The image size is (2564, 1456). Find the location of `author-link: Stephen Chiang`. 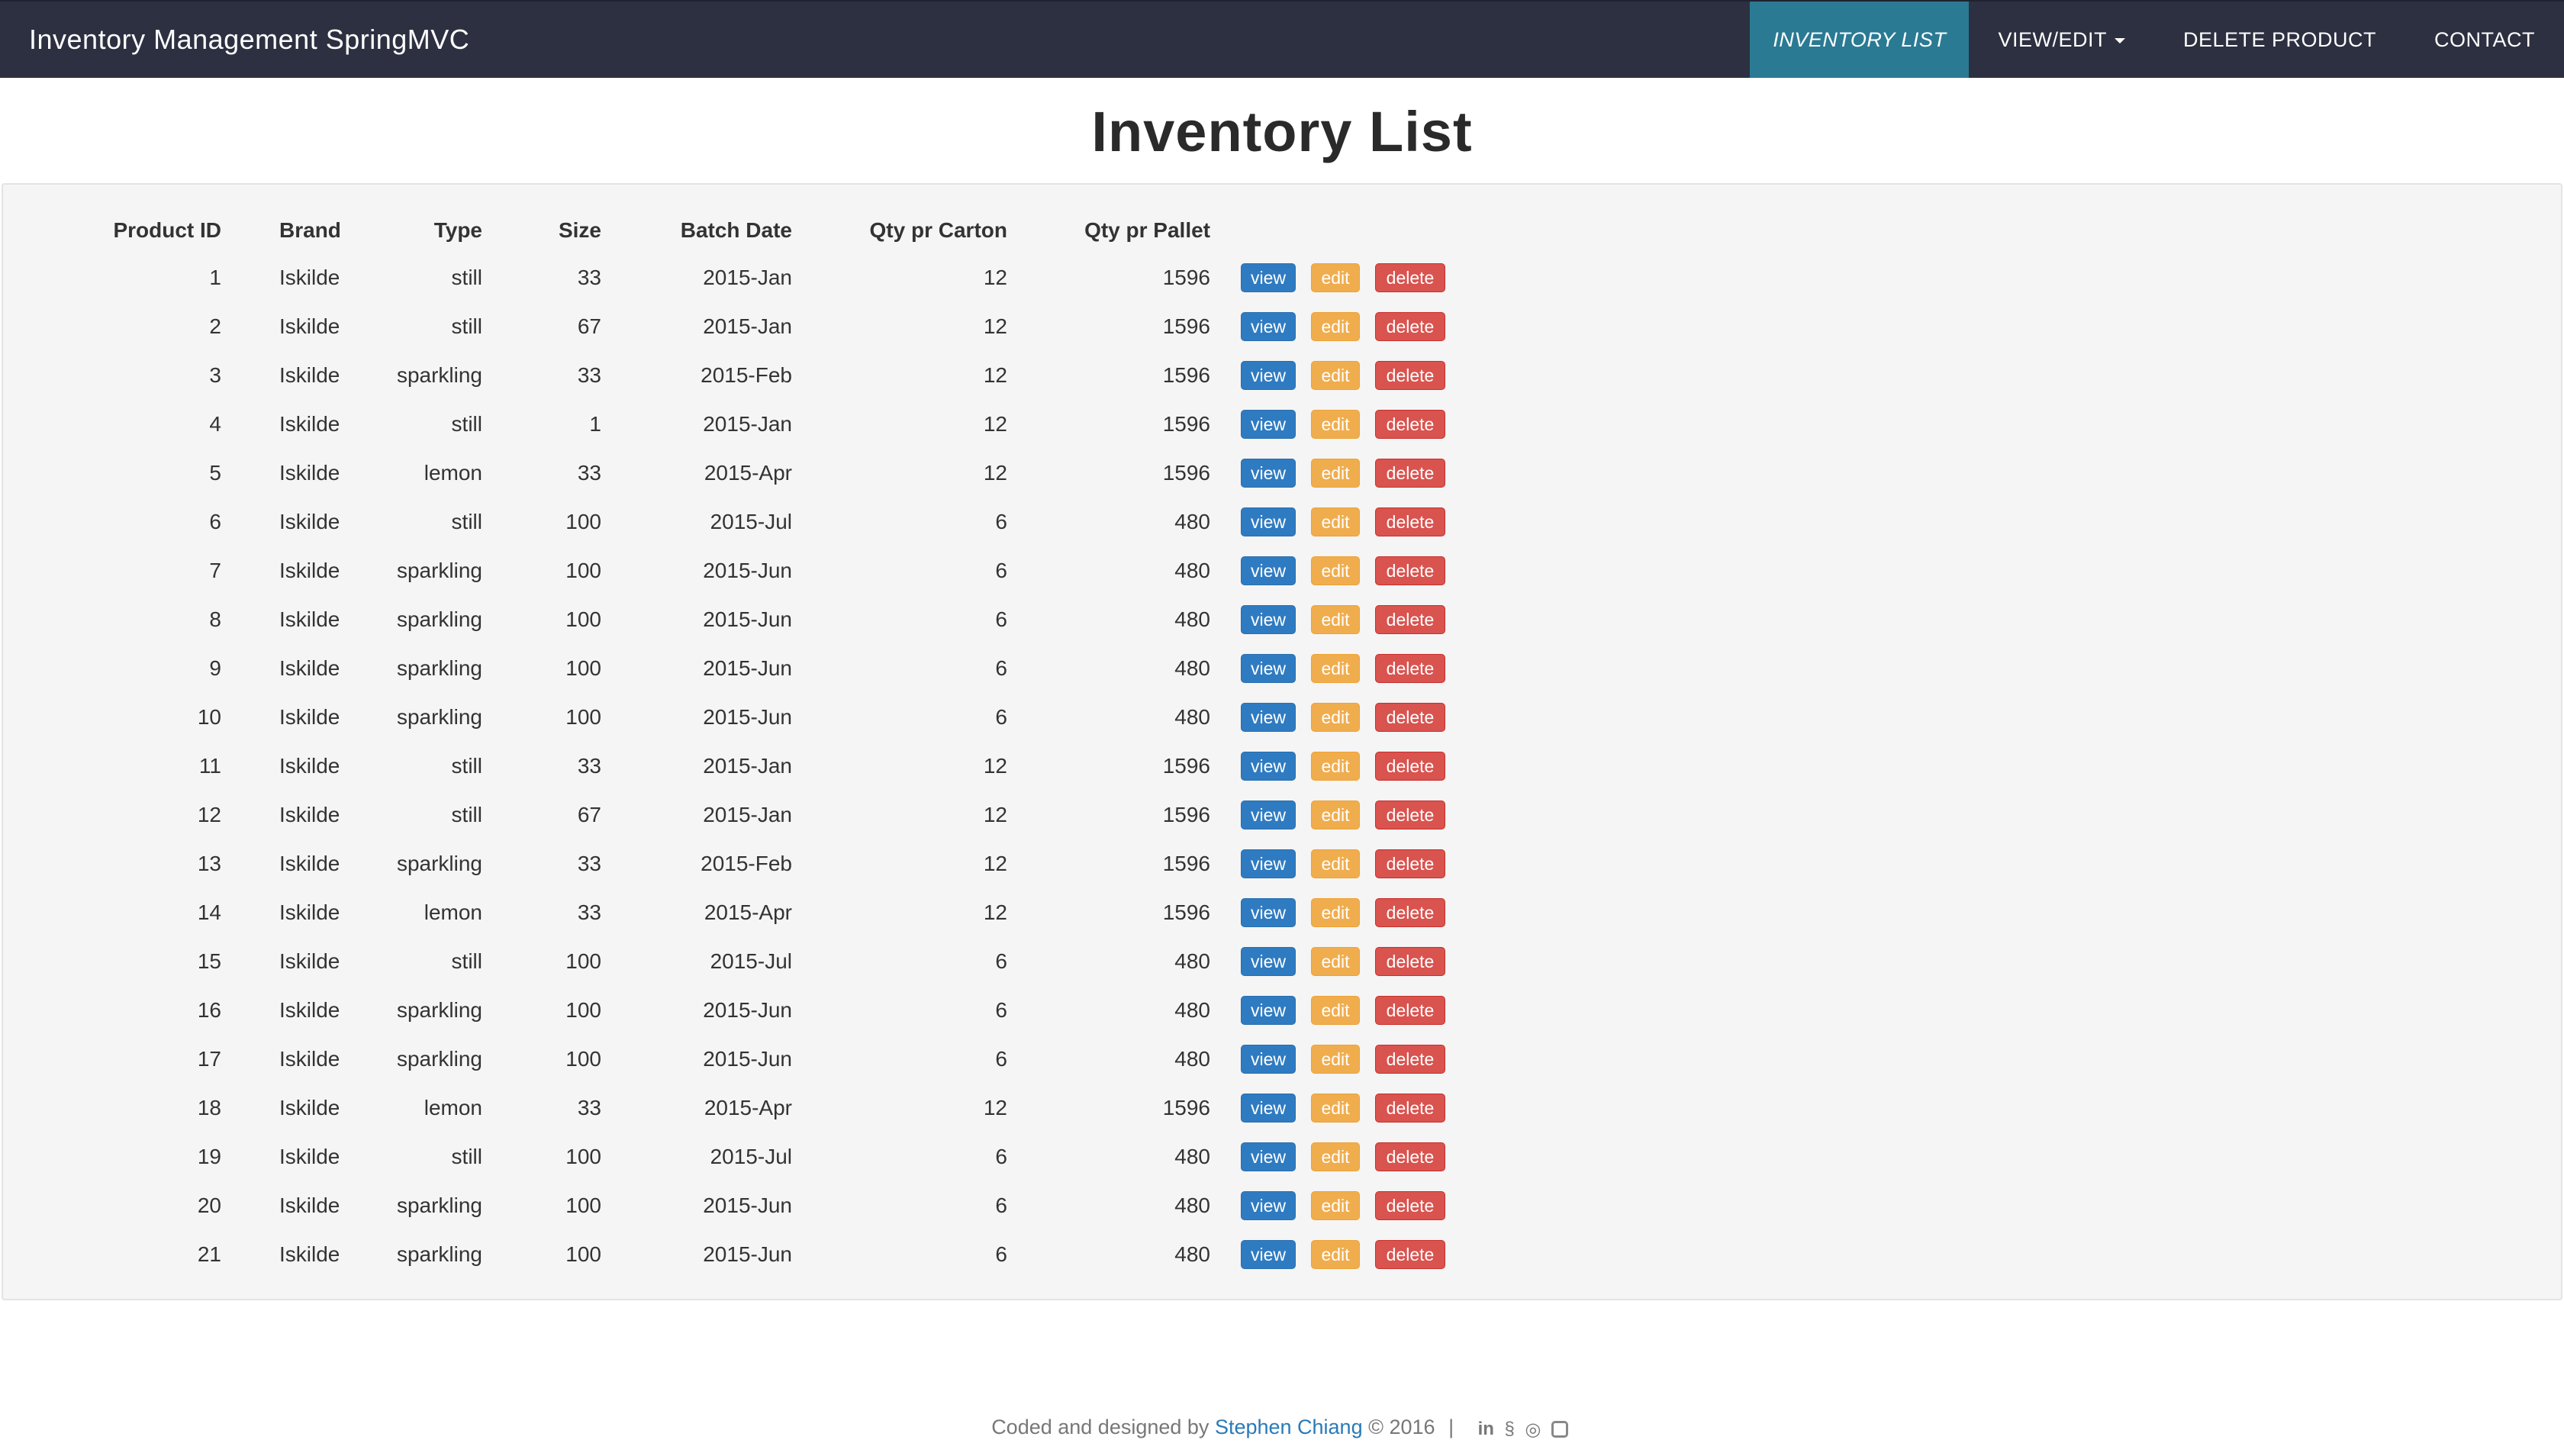

author-link: Stephen Chiang is located at coordinates (1289, 1427).